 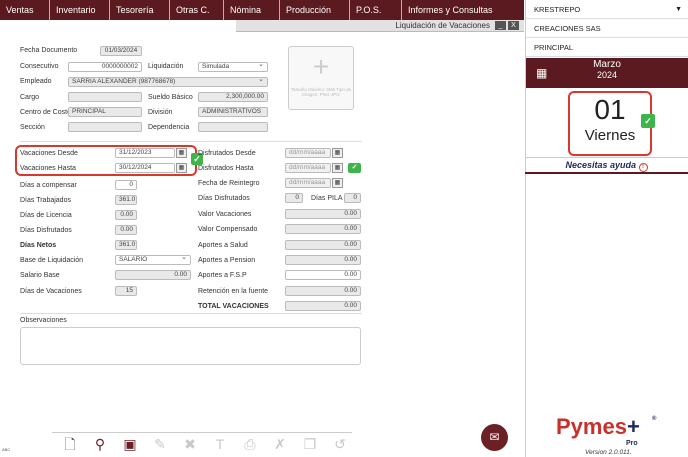 What do you see at coordinates (105, 127) in the screenshot?
I see `seccion-field` at bounding box center [105, 127].